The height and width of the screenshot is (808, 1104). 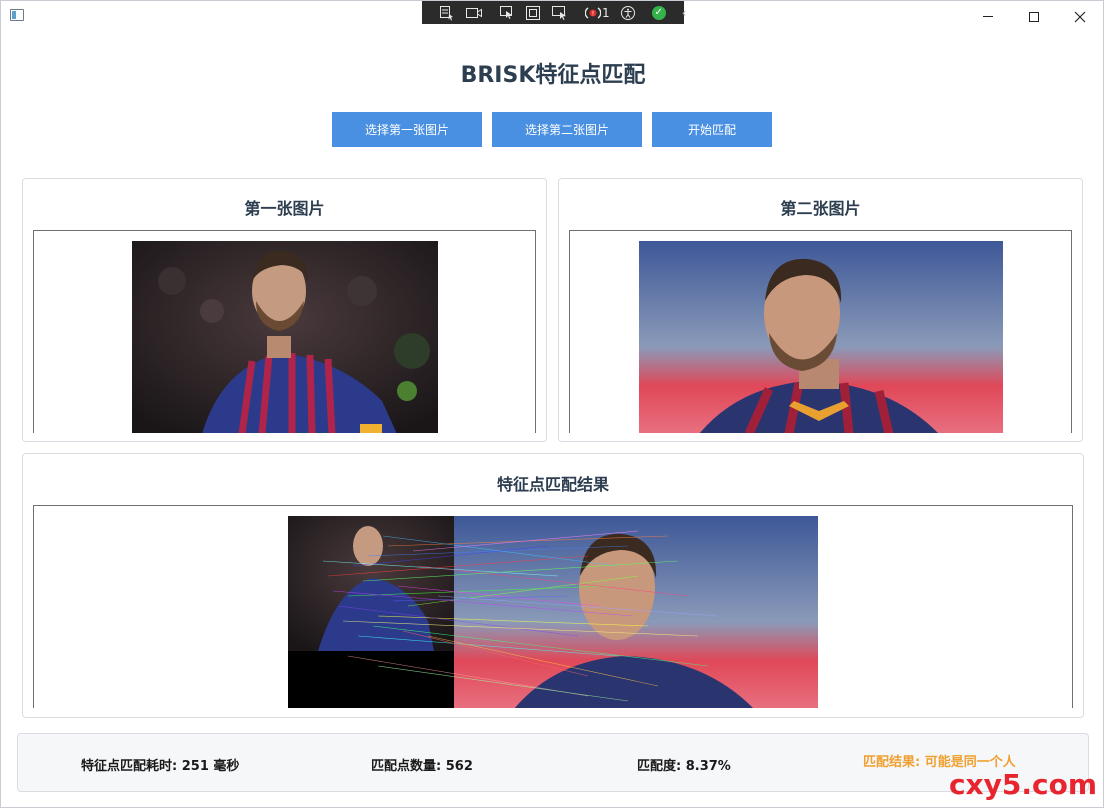 I want to click on first-image, so click(x=285, y=337).